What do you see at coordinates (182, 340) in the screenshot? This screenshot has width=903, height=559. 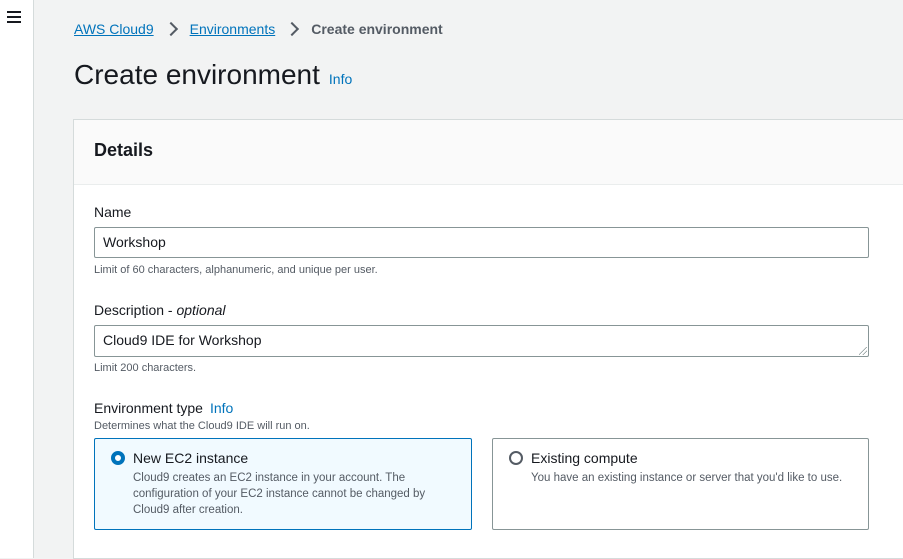 I see `description-value: Cloud9 IDE for Workshop` at bounding box center [182, 340].